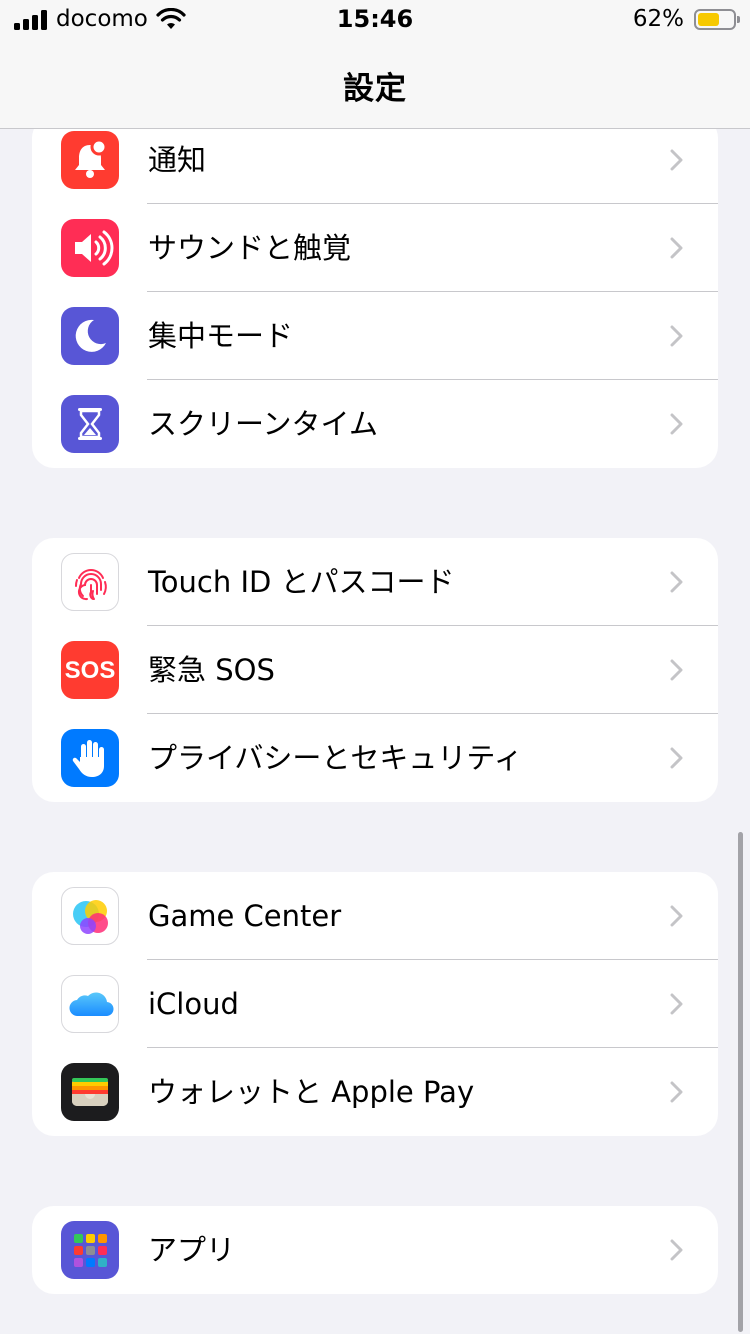 This screenshot has height=1334, width=750. Describe the element at coordinates (193, 1004) in the screenshot. I see `settings-row-label: iCloud` at that location.